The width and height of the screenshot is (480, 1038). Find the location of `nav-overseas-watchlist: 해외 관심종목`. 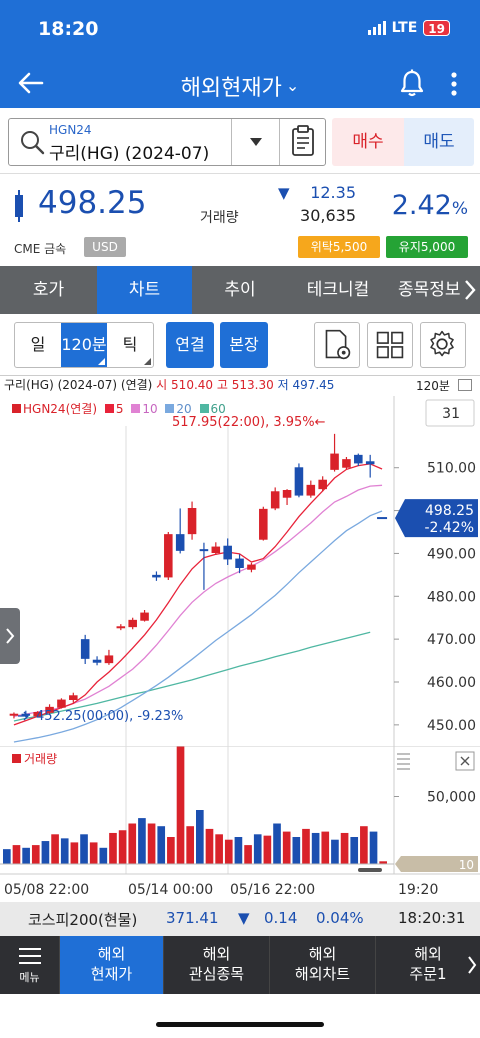

nav-overseas-watchlist: 해외 관심종목 is located at coordinates (217, 965).